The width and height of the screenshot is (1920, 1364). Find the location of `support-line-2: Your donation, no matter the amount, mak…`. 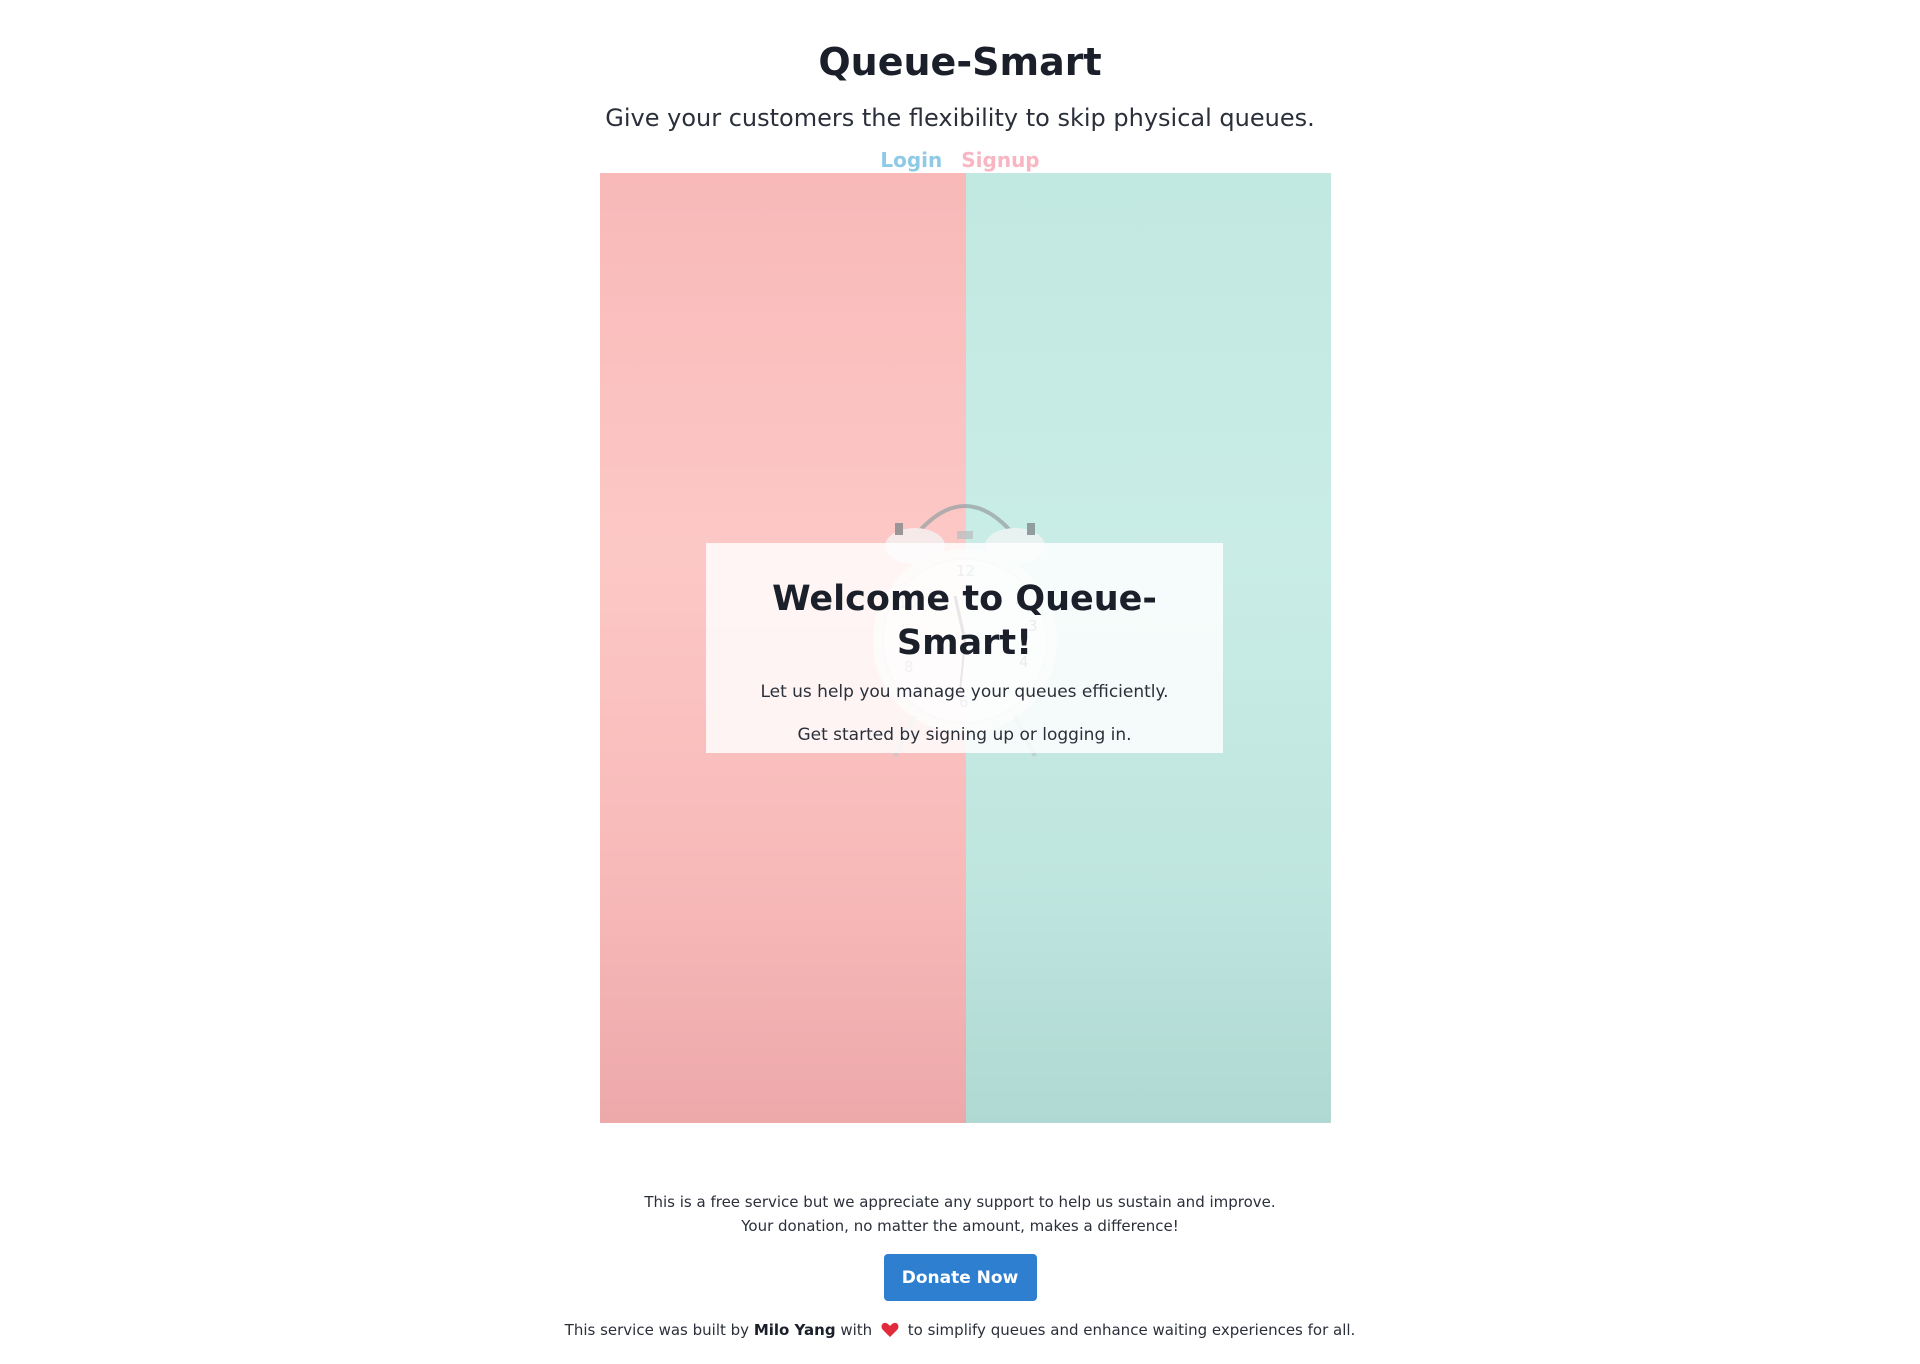

support-line-2: Your donation, no matter the amount, mak… is located at coordinates (960, 1226).